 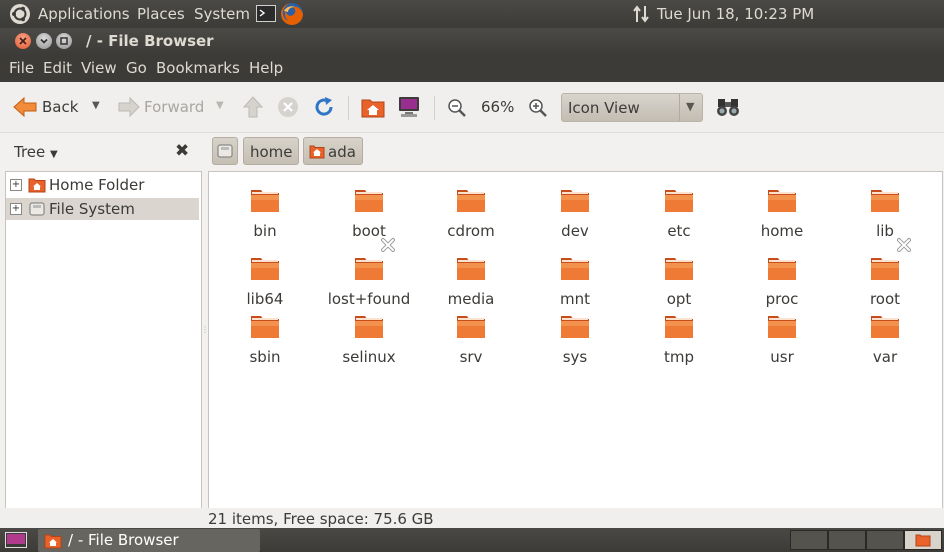 What do you see at coordinates (782, 282) in the screenshot?
I see `file-item: proc` at bounding box center [782, 282].